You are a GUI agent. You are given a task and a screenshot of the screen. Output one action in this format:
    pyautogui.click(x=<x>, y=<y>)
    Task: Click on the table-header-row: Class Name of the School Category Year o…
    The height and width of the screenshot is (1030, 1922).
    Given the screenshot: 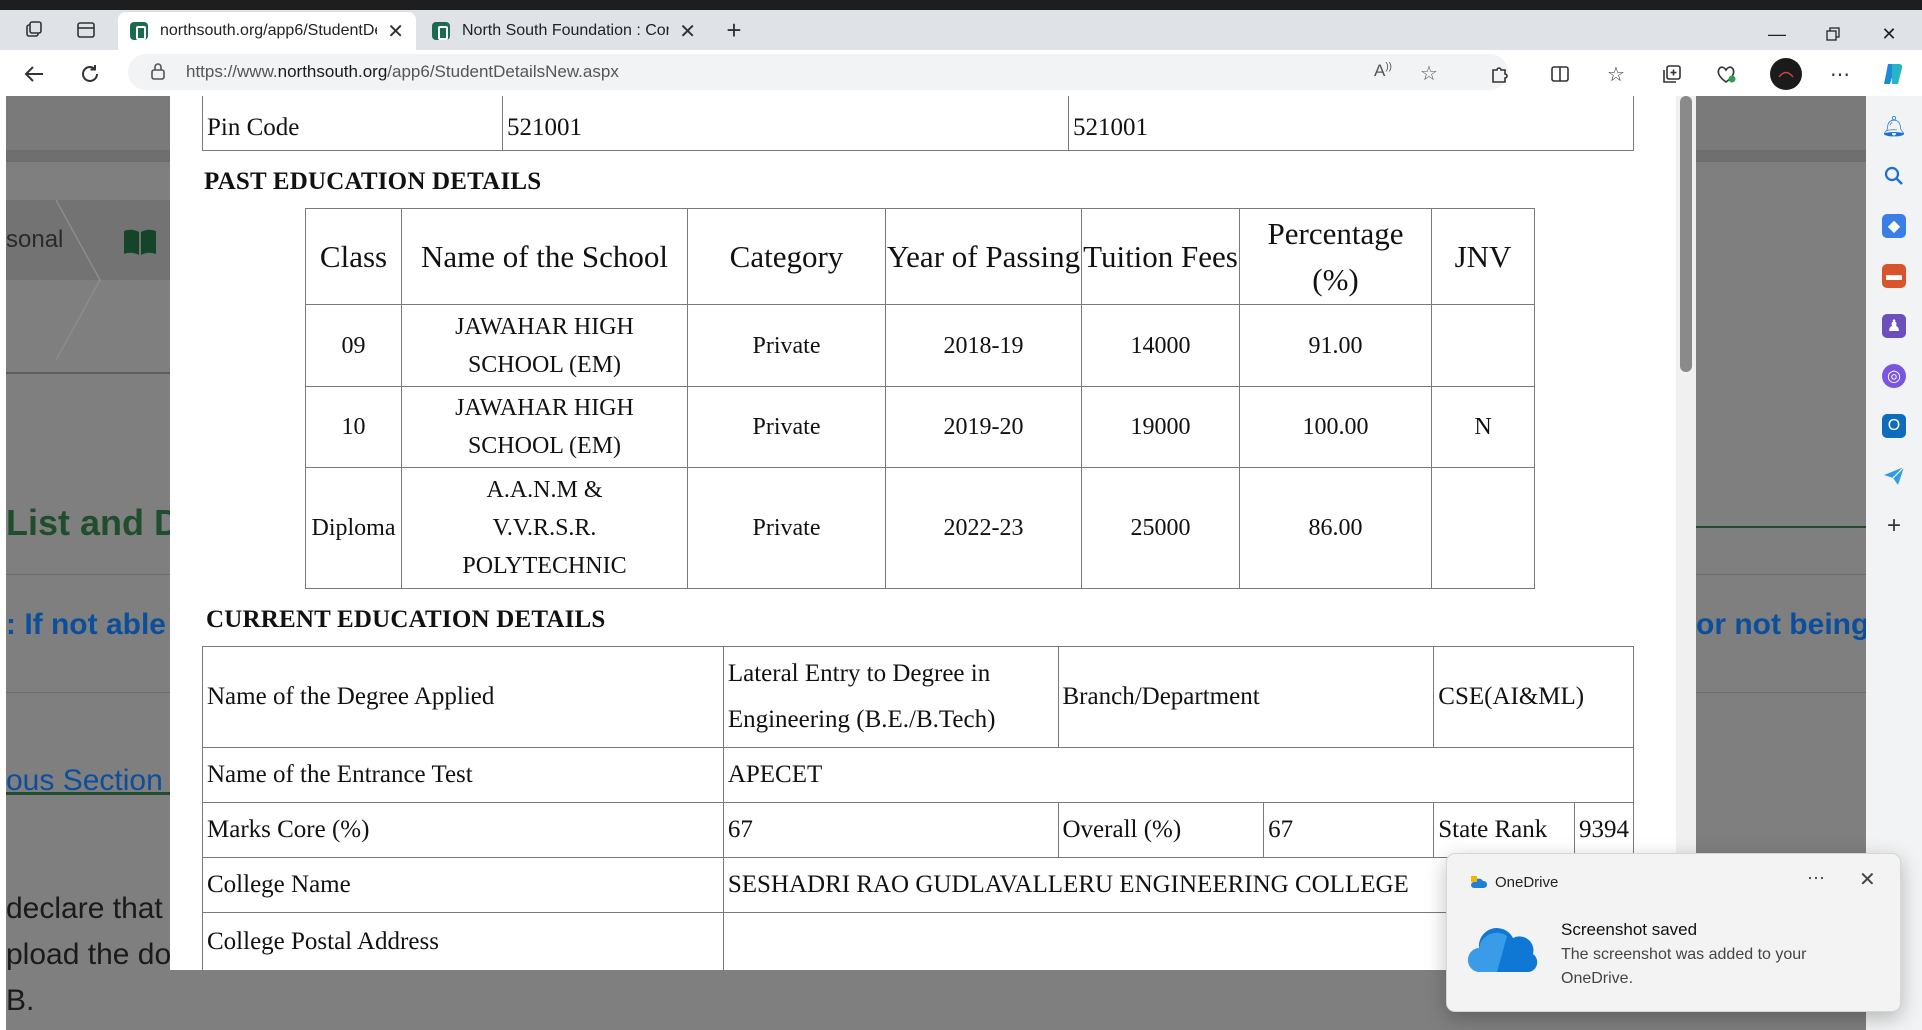 What is the action you would take?
    pyautogui.click(x=920, y=256)
    